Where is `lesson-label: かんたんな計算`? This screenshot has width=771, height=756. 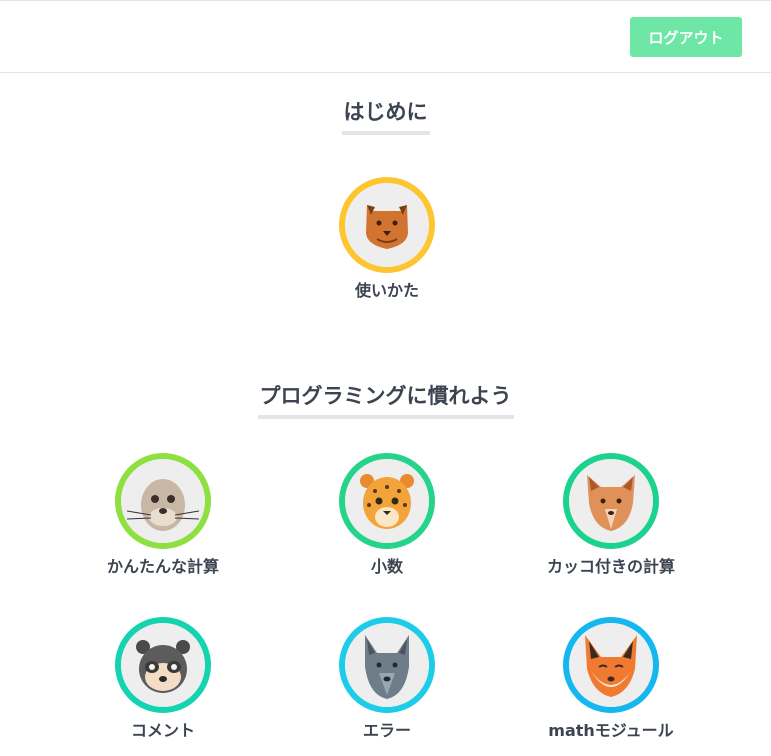
lesson-label: かんたんな計算 is located at coordinates (162, 566).